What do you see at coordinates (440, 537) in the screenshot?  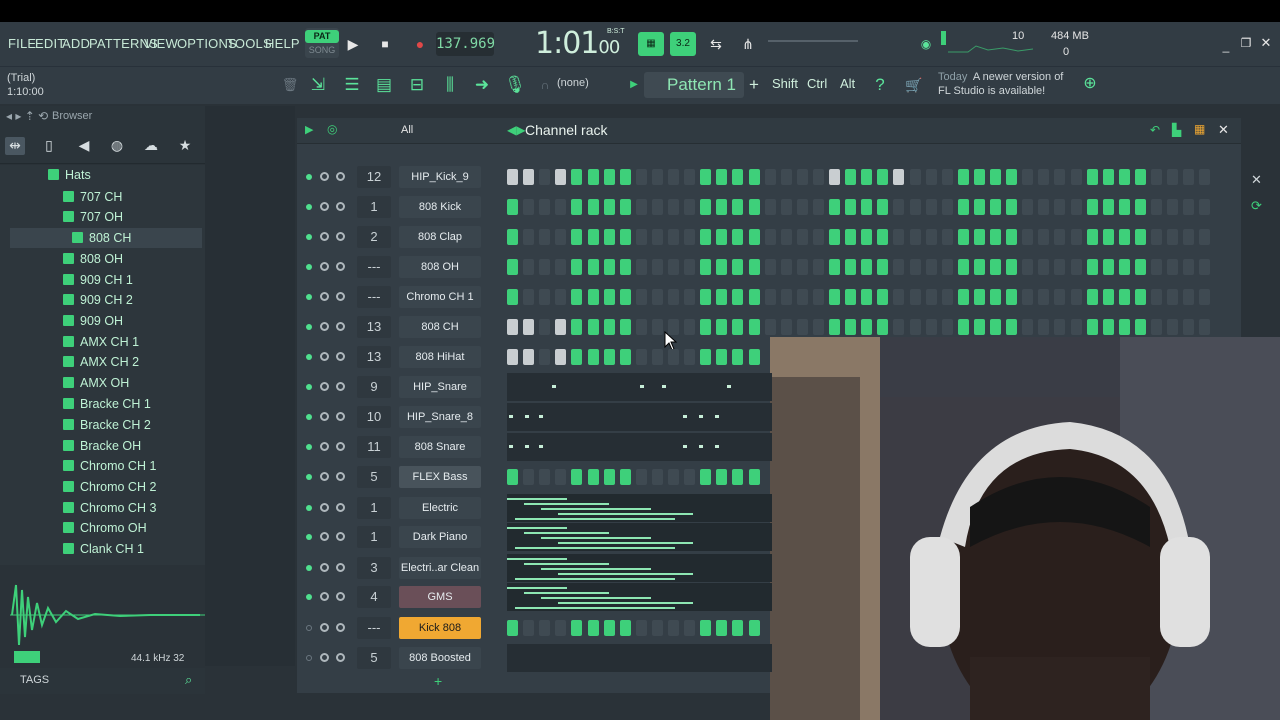 I see `channel-name-button: Dark Piano` at bounding box center [440, 537].